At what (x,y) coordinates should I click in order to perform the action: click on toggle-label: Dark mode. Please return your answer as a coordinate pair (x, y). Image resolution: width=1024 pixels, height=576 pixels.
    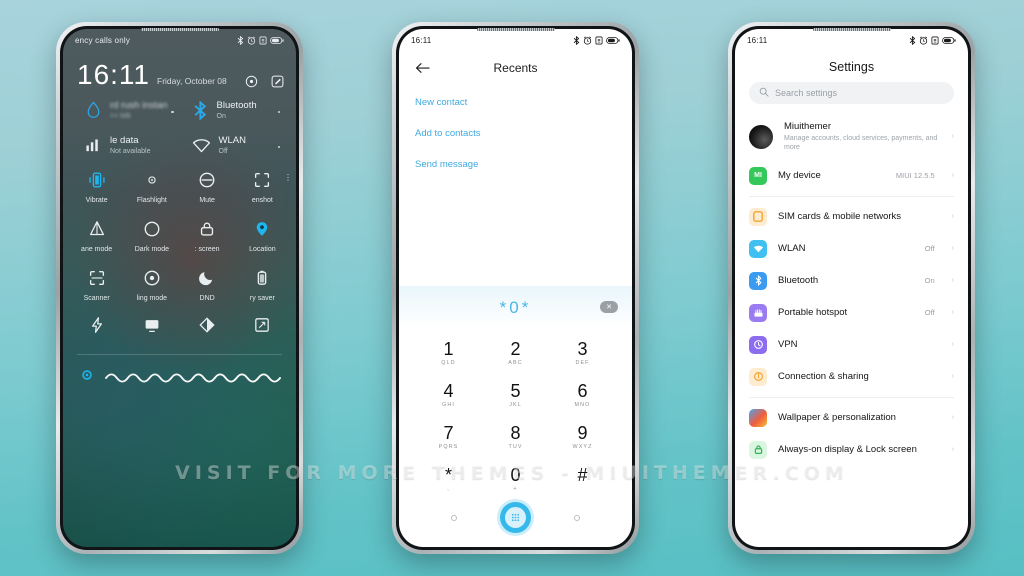
    Looking at the image, I should click on (151, 249).